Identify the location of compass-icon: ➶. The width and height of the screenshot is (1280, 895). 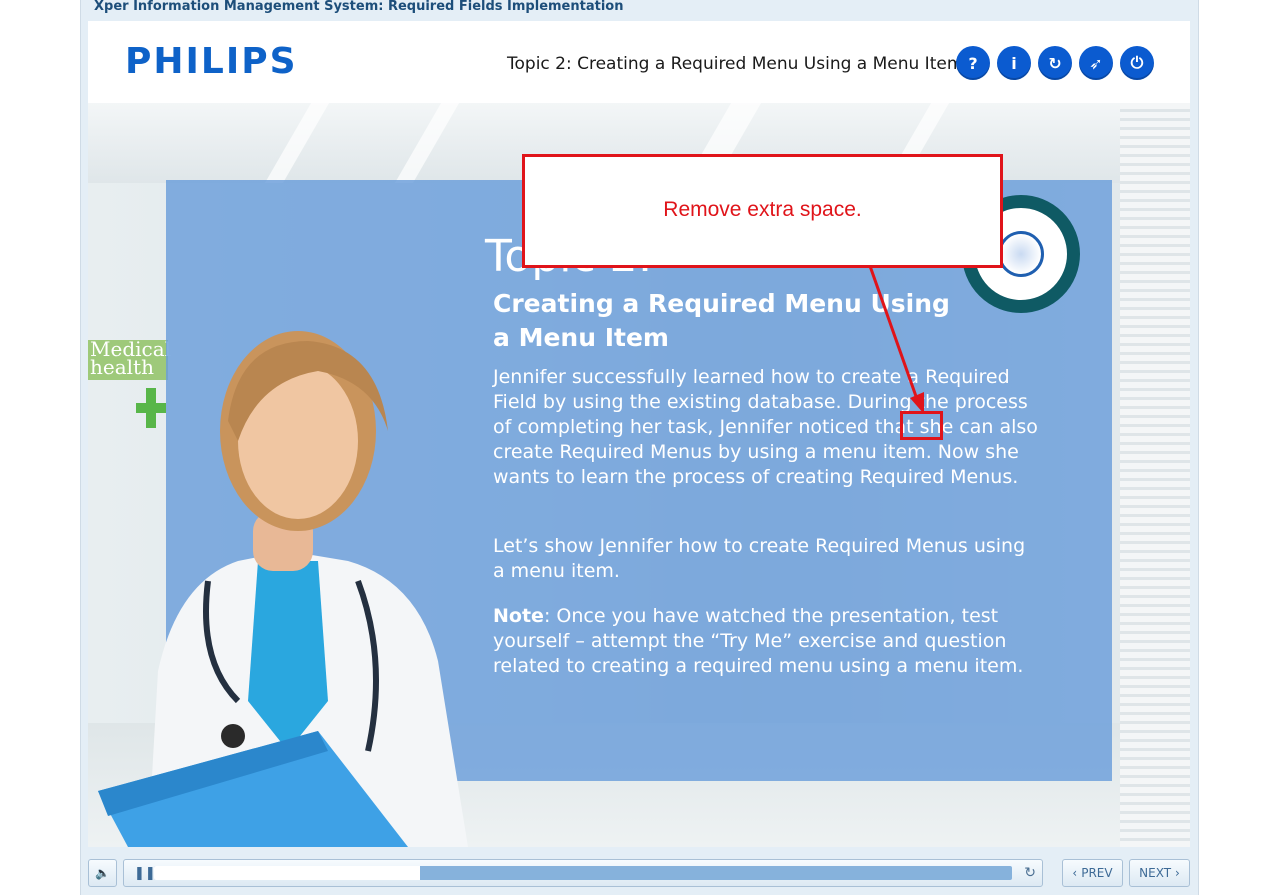
(1096, 63).